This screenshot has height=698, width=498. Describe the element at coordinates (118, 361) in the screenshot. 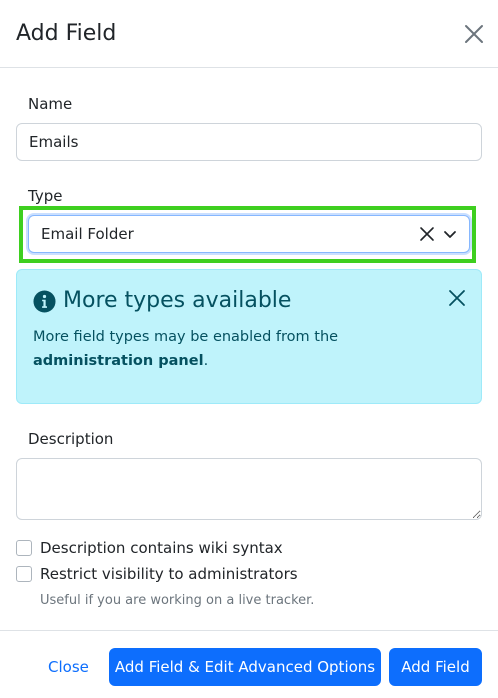

I see `administration-panel-link: administration panel` at that location.